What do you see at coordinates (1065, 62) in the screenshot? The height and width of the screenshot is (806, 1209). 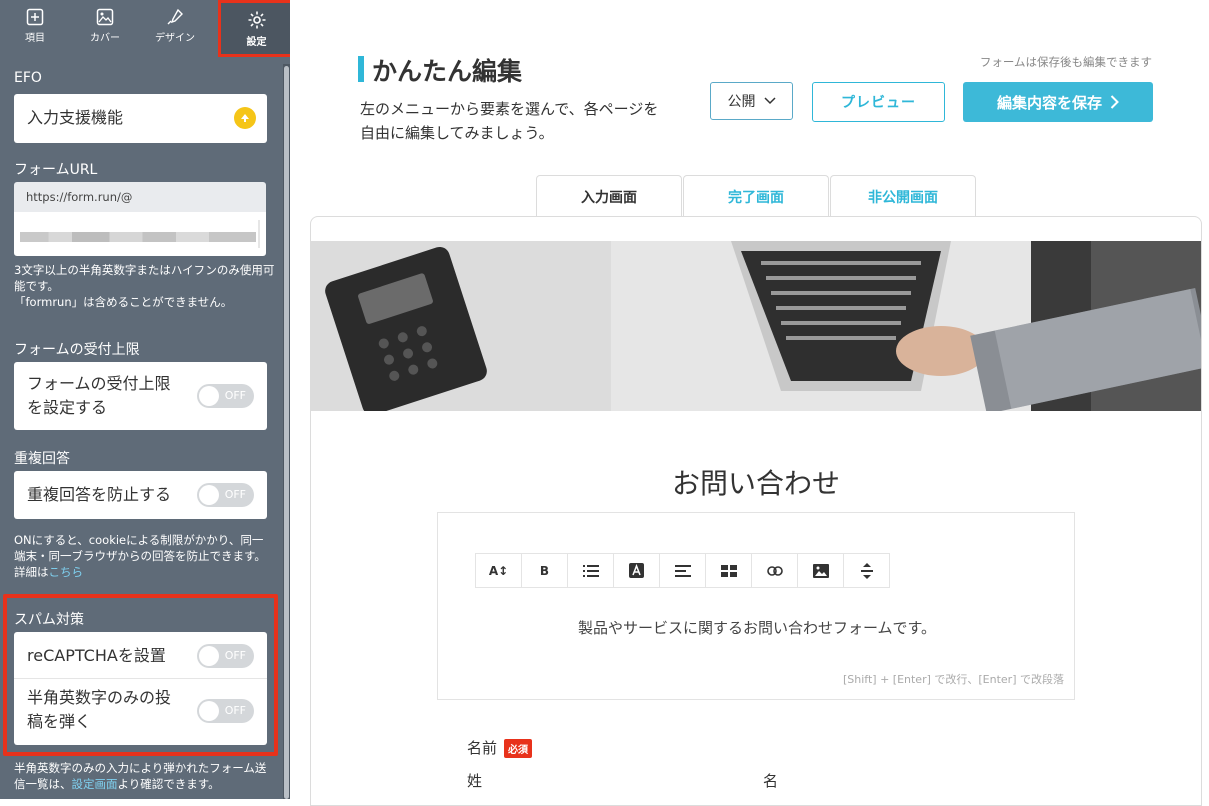 I see `save-note: フォームは保存後も編集できます` at bounding box center [1065, 62].